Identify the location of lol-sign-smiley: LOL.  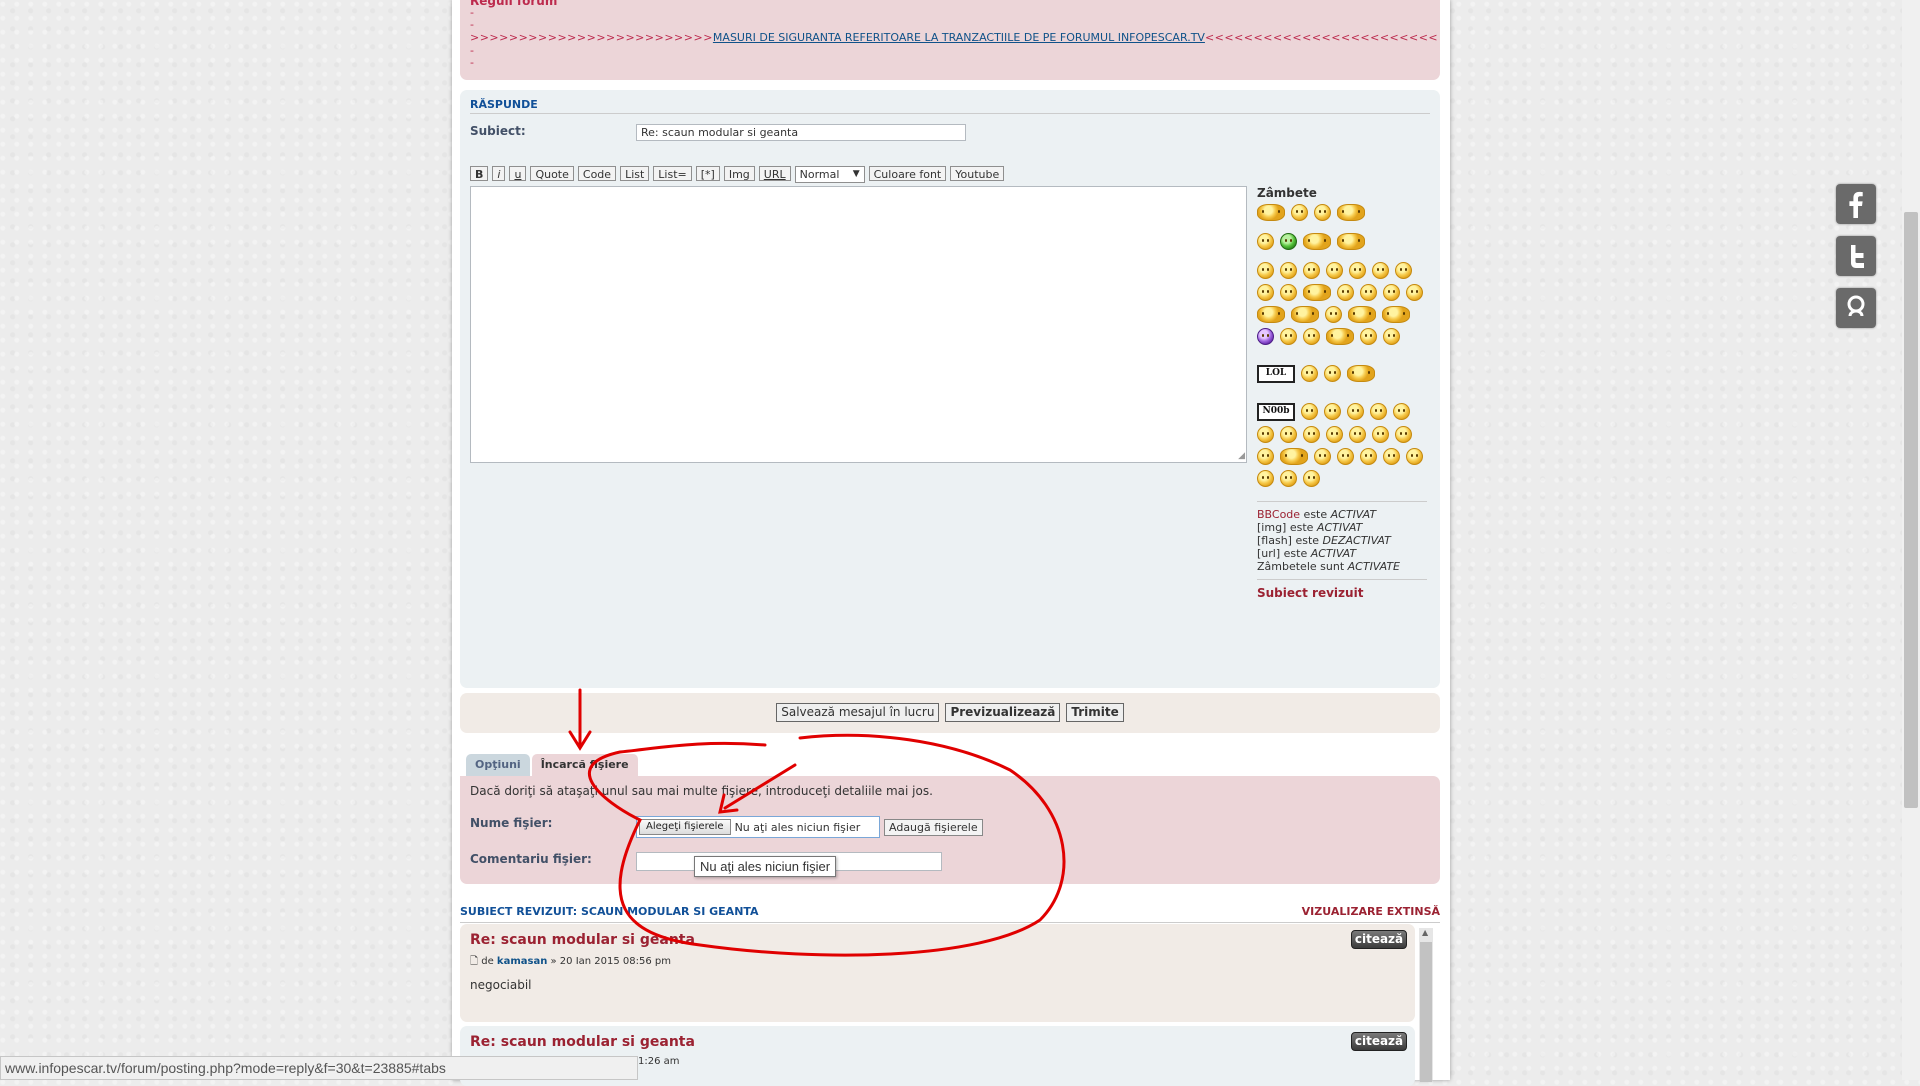
(1276, 374).